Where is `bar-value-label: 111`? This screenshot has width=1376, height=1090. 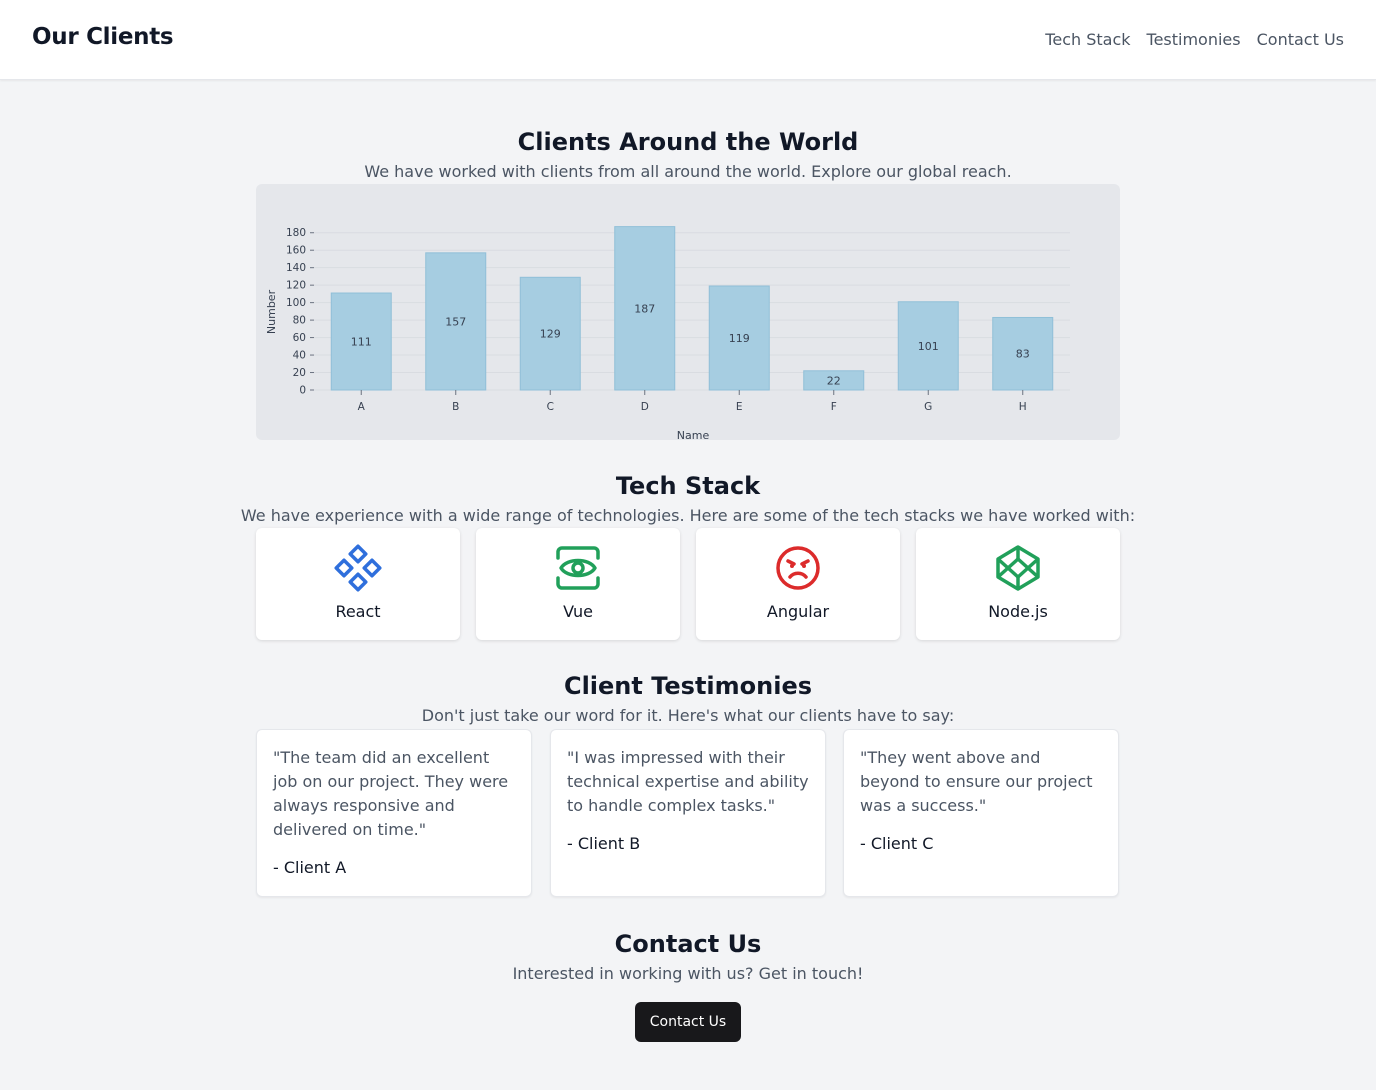
bar-value-label: 111 is located at coordinates (361, 342).